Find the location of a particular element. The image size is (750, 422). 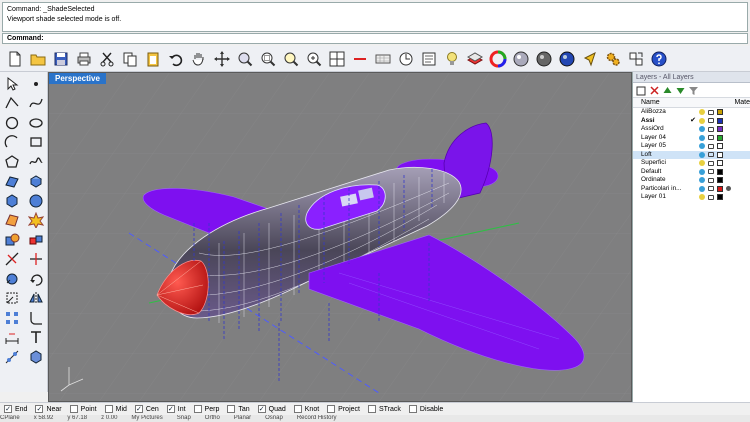

layer-row: AliBozza is located at coordinates (691, 112).